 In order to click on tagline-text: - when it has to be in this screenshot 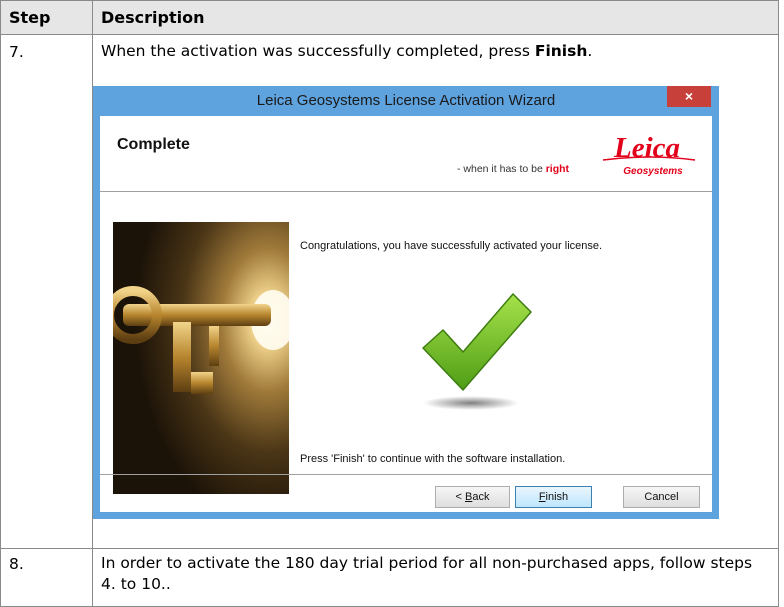, I will do `click(501, 169)`.